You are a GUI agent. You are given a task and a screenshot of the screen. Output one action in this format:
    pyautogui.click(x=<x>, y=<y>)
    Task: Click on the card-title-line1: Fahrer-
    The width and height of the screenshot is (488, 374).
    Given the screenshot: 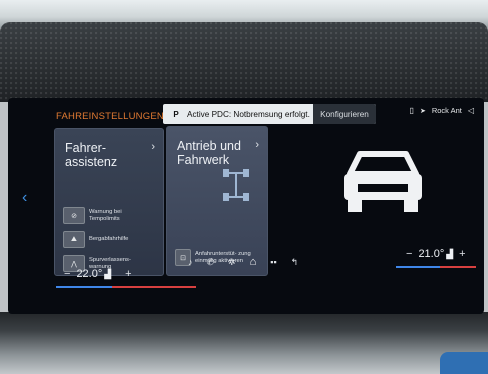 What is the action you would take?
    pyautogui.click(x=85, y=148)
    